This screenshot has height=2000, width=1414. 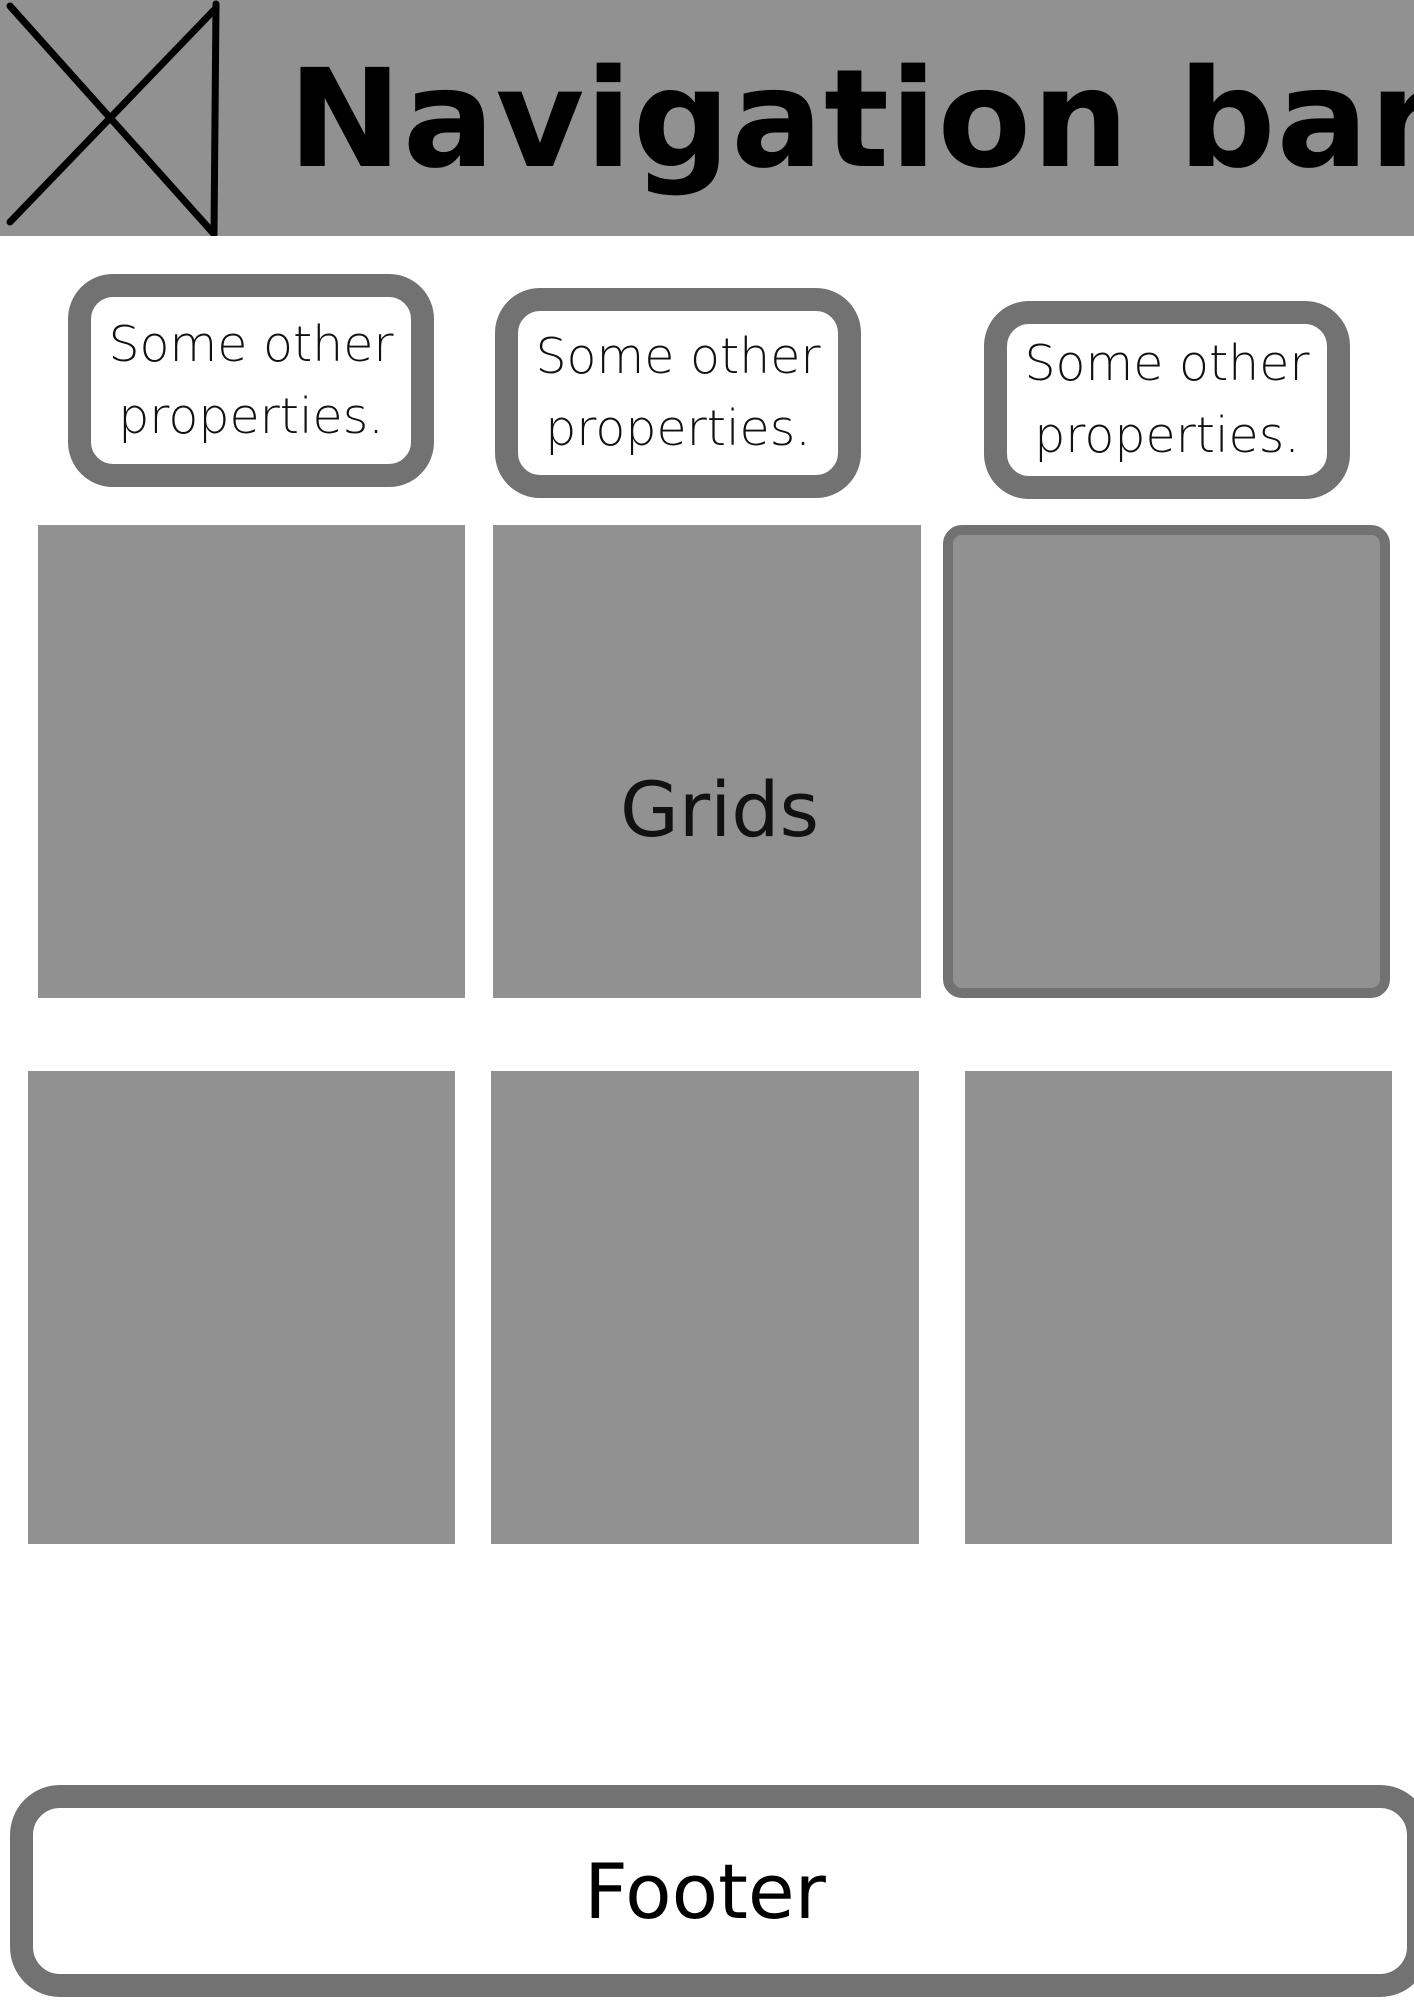 What do you see at coordinates (113, 118) in the screenshot?
I see `image-placeholder-icon` at bounding box center [113, 118].